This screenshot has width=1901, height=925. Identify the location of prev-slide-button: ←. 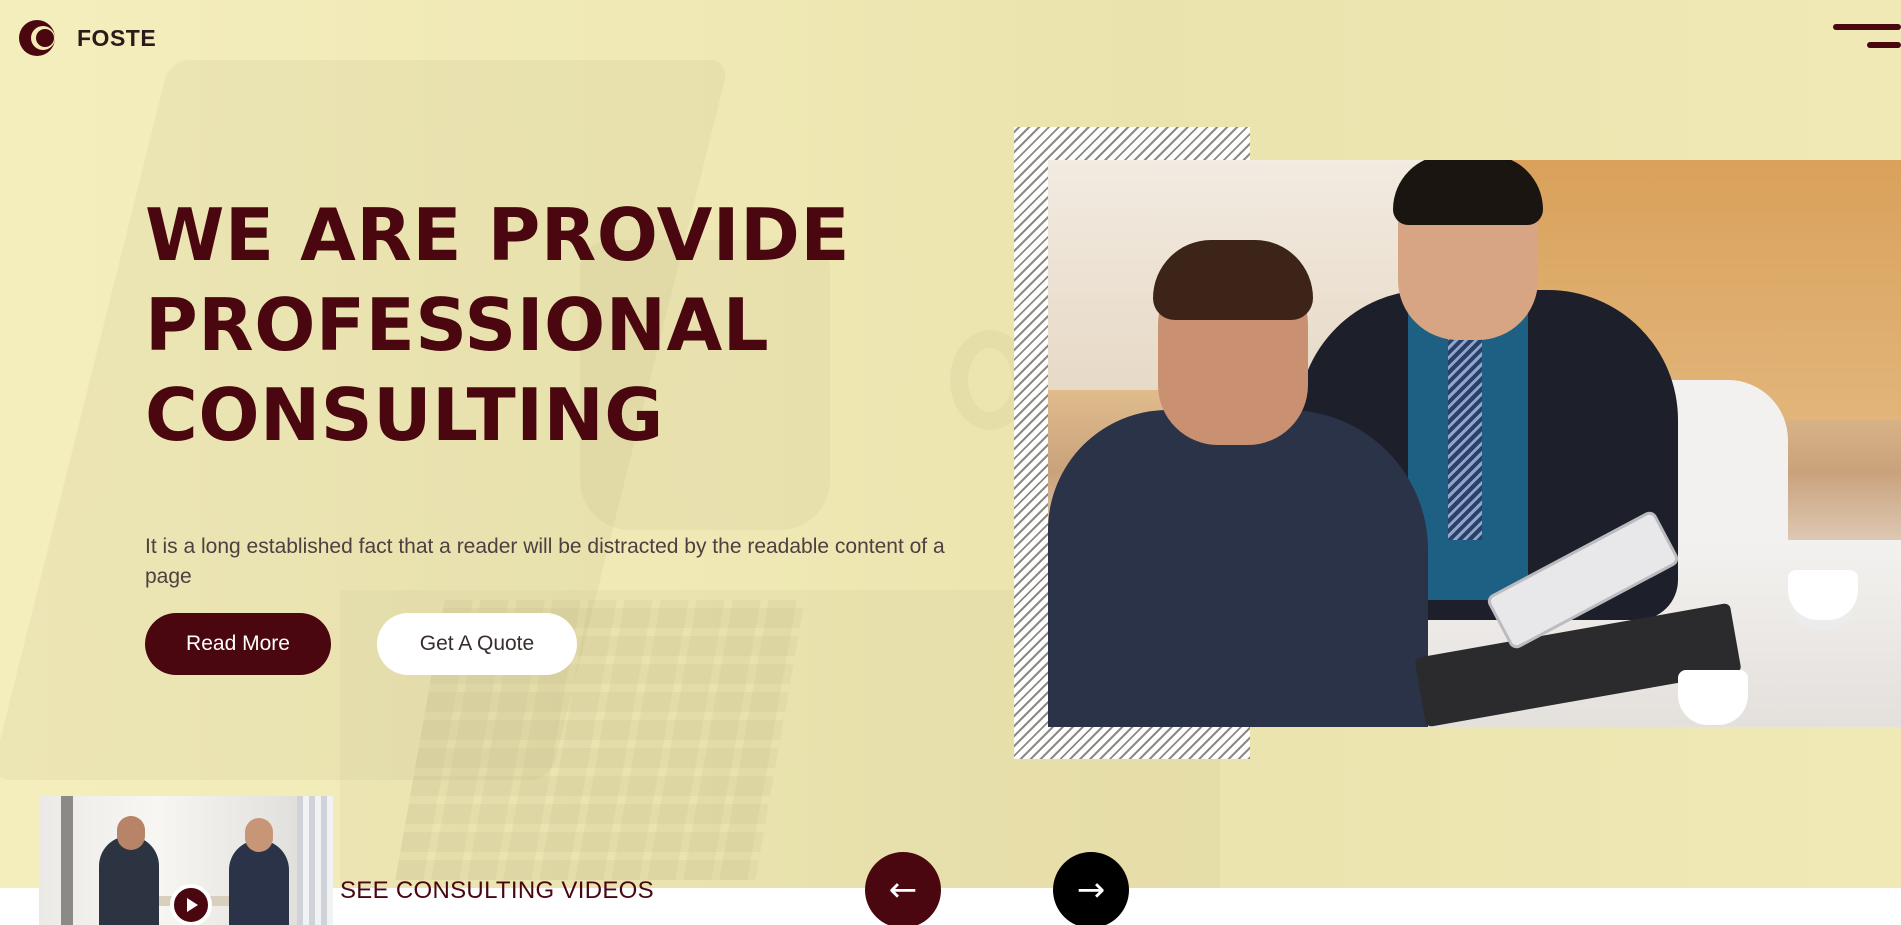
(903, 888).